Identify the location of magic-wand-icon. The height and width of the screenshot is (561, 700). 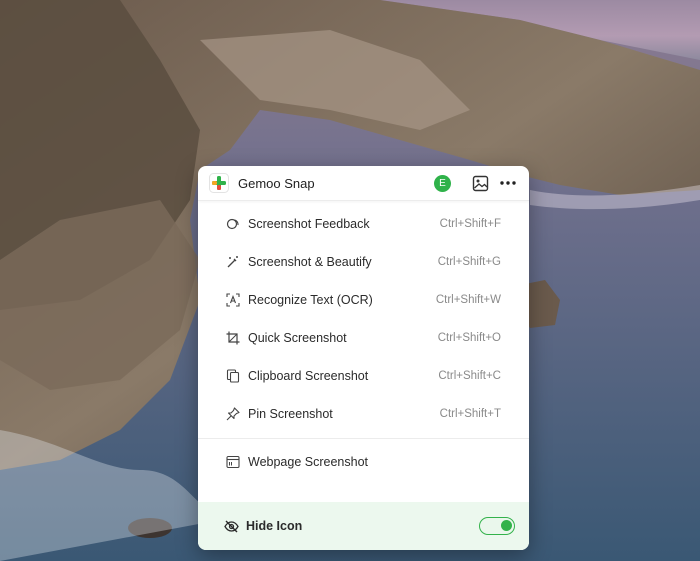
(233, 262).